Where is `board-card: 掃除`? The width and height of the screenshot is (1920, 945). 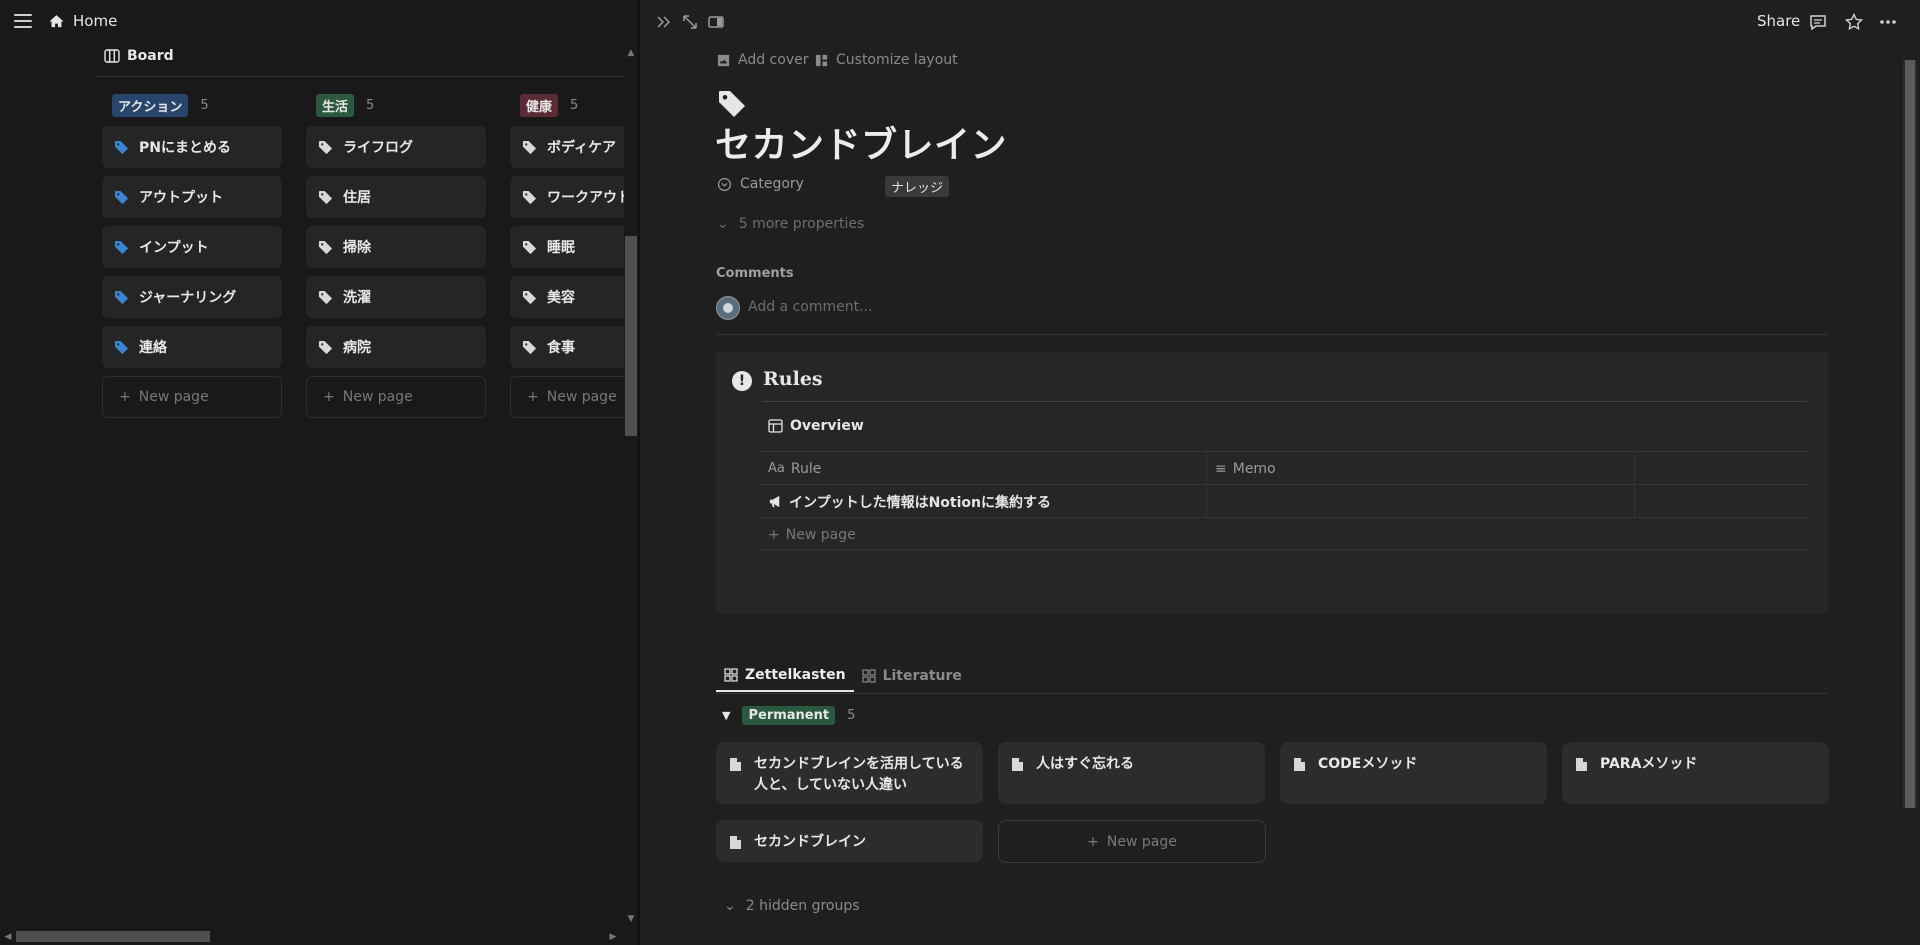
board-card: 掃除 is located at coordinates (396, 247).